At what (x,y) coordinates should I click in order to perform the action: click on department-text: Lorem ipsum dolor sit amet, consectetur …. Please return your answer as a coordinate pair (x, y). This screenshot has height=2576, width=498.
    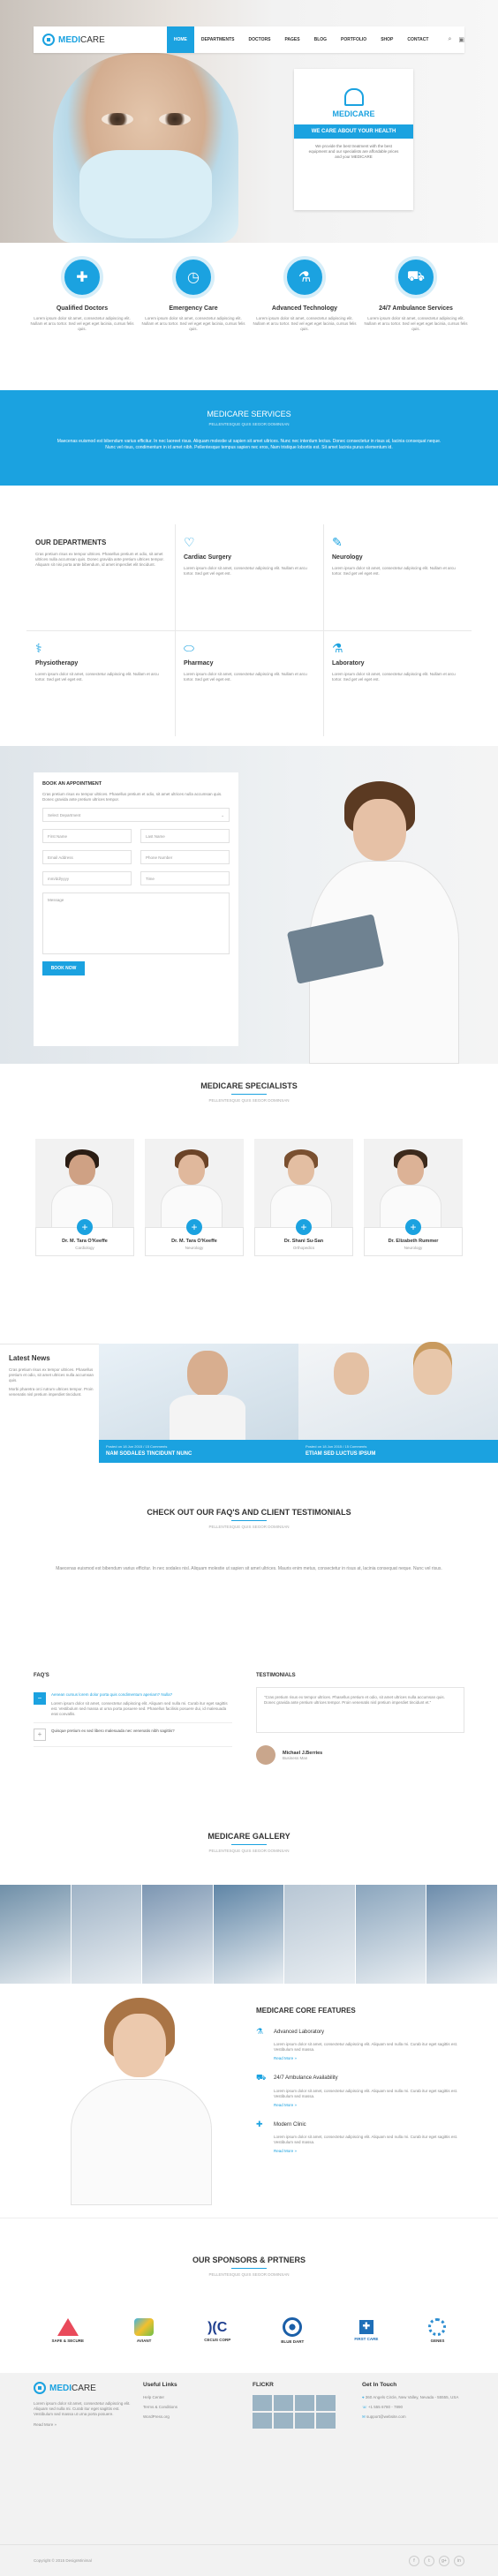
    Looking at the image, I should click on (245, 677).